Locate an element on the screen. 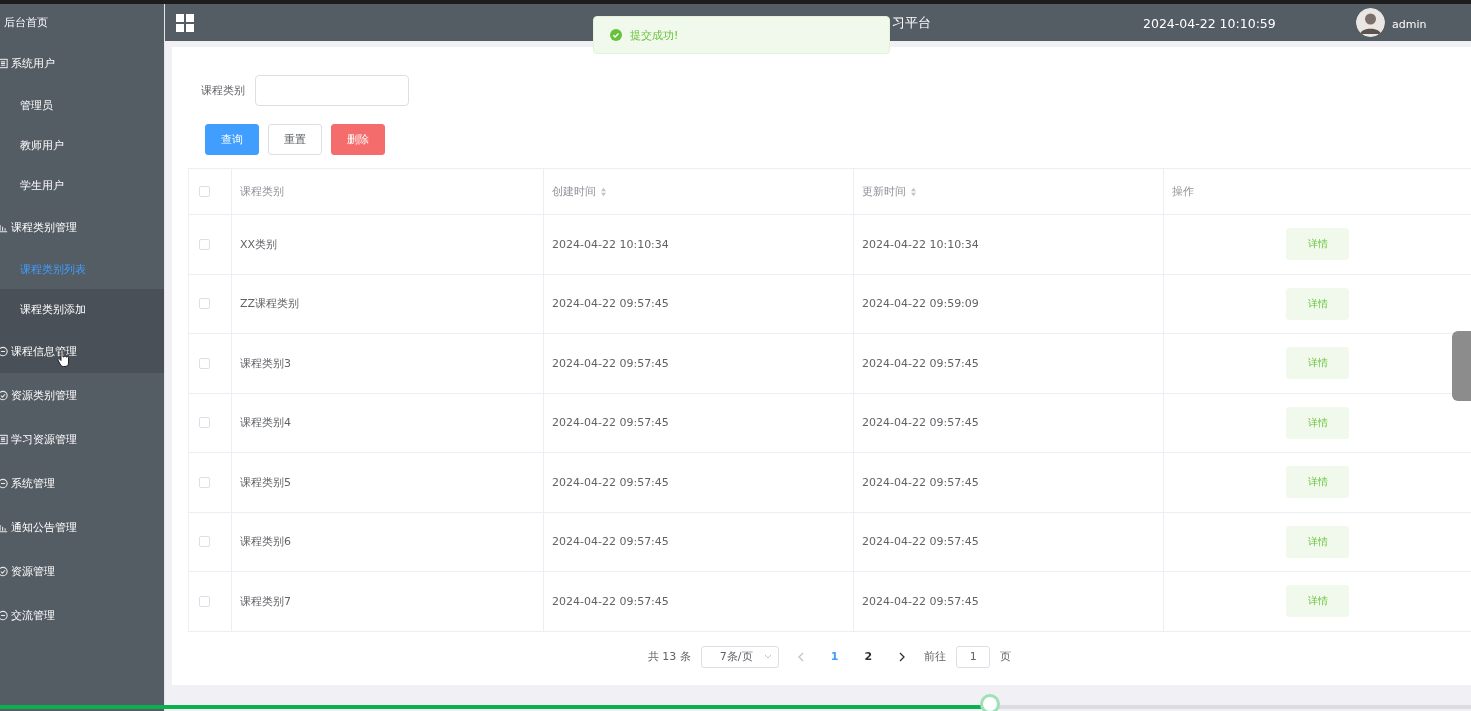 The height and width of the screenshot is (711, 1471). goto-label: 前往 is located at coordinates (935, 656).